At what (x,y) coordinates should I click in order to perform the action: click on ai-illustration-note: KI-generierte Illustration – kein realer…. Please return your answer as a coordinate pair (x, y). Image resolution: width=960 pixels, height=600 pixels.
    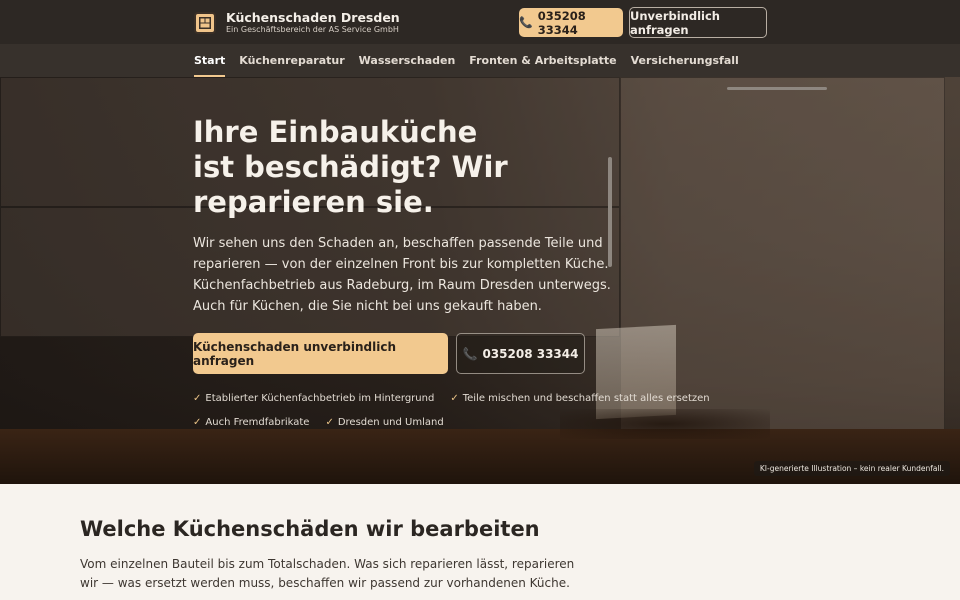
    Looking at the image, I should click on (851, 468).